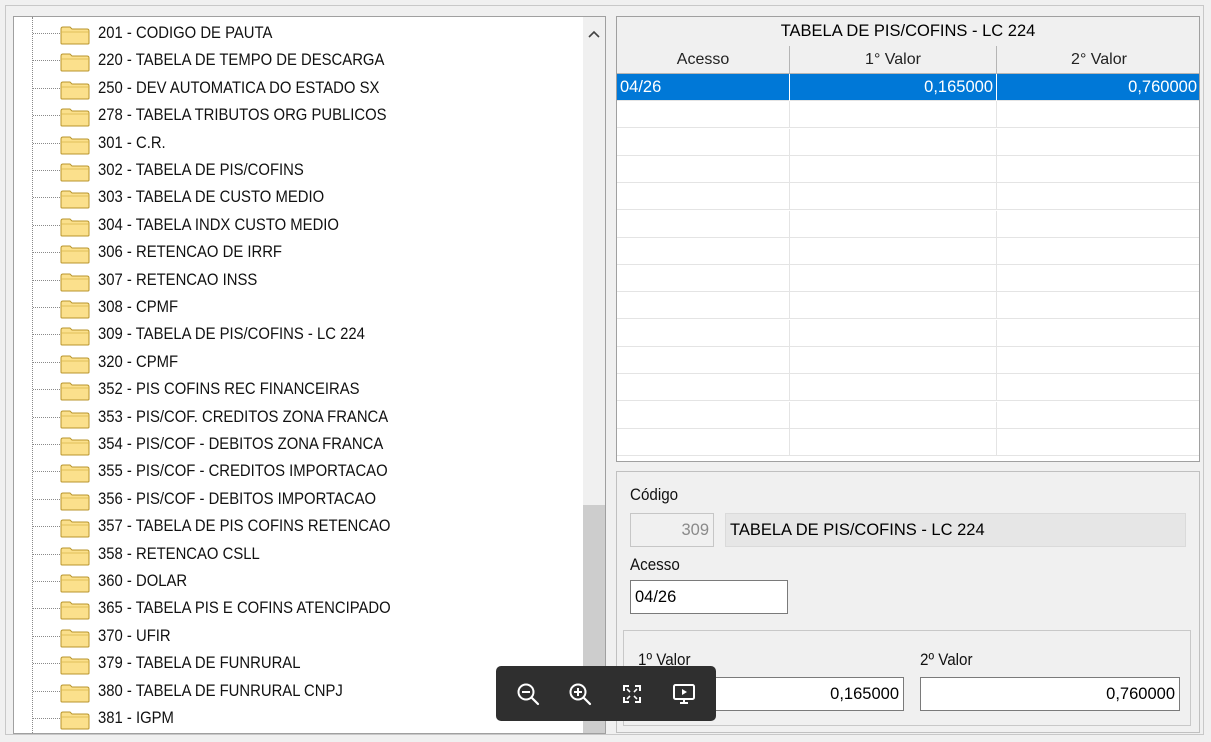 Image resolution: width=1211 pixels, height=742 pixels. What do you see at coordinates (528, 694) in the screenshot?
I see `zoom-out-button` at bounding box center [528, 694].